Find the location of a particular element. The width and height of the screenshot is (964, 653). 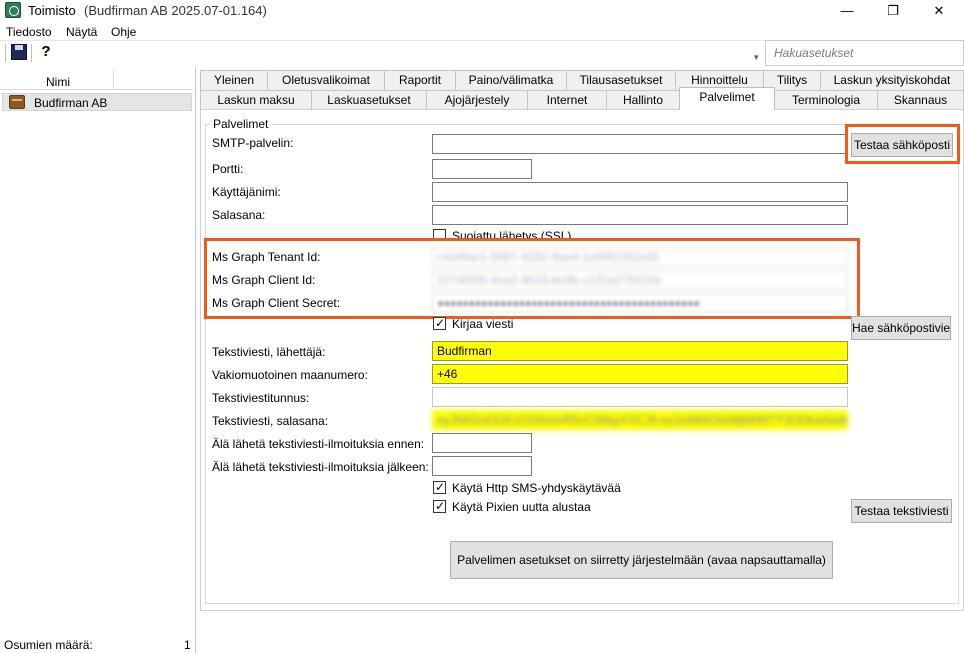

log-email-checkbox is located at coordinates (439, 323).